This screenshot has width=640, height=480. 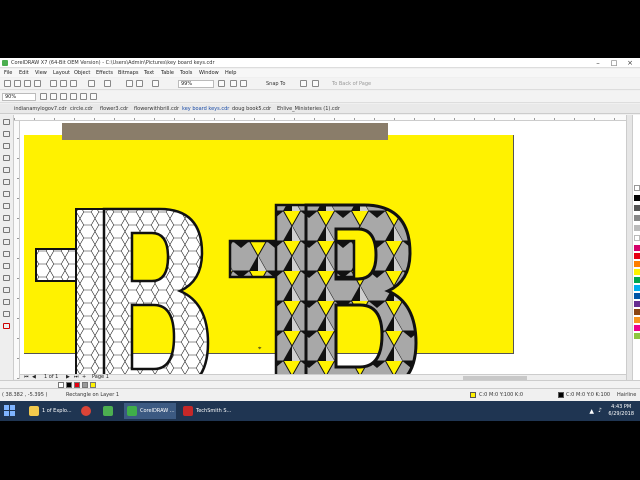 I want to click on parallel-dimension-icon, so click(x=6, y=242).